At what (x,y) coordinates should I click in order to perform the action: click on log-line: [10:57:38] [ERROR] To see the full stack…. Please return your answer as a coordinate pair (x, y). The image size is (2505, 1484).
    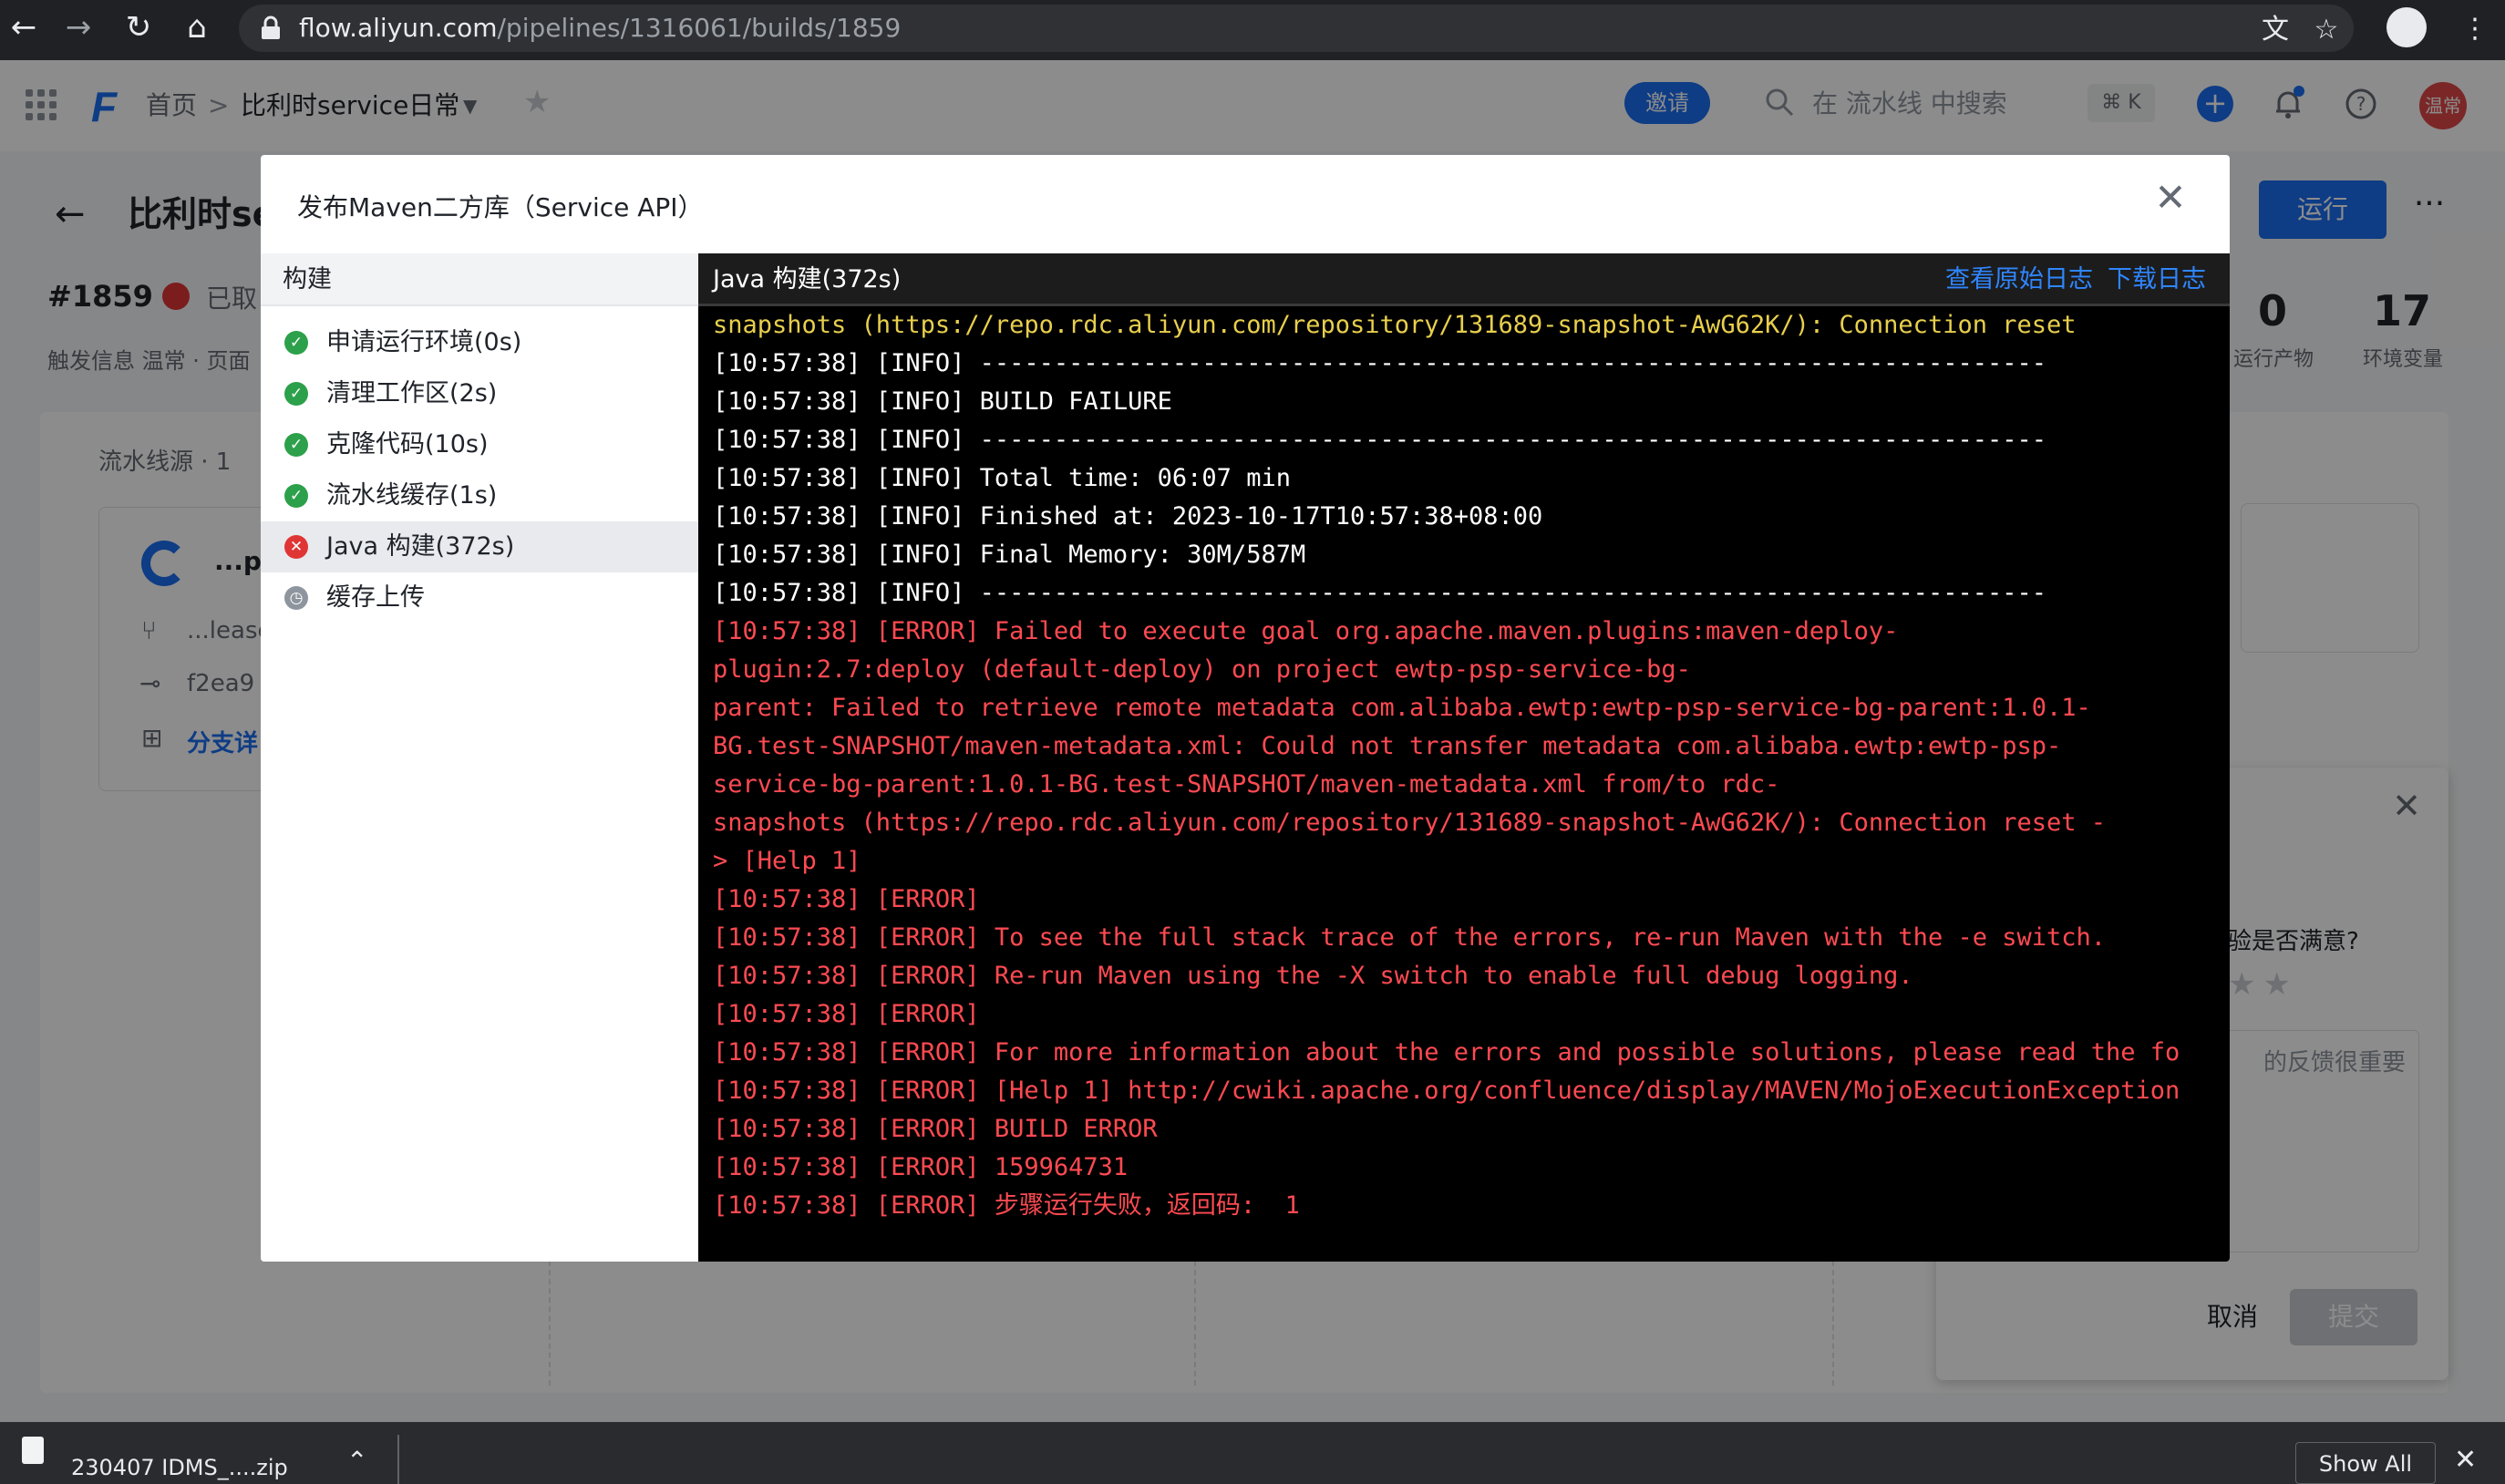
    Looking at the image, I should click on (1410, 937).